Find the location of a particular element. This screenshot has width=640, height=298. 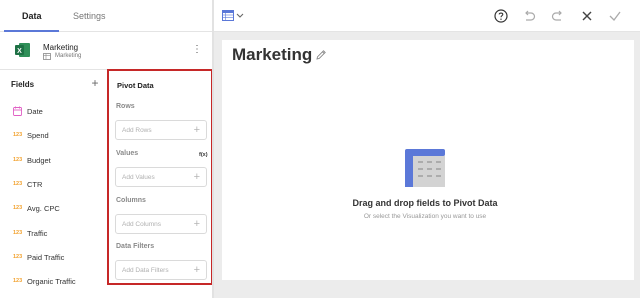

rows-label: Rows is located at coordinates (125, 106).